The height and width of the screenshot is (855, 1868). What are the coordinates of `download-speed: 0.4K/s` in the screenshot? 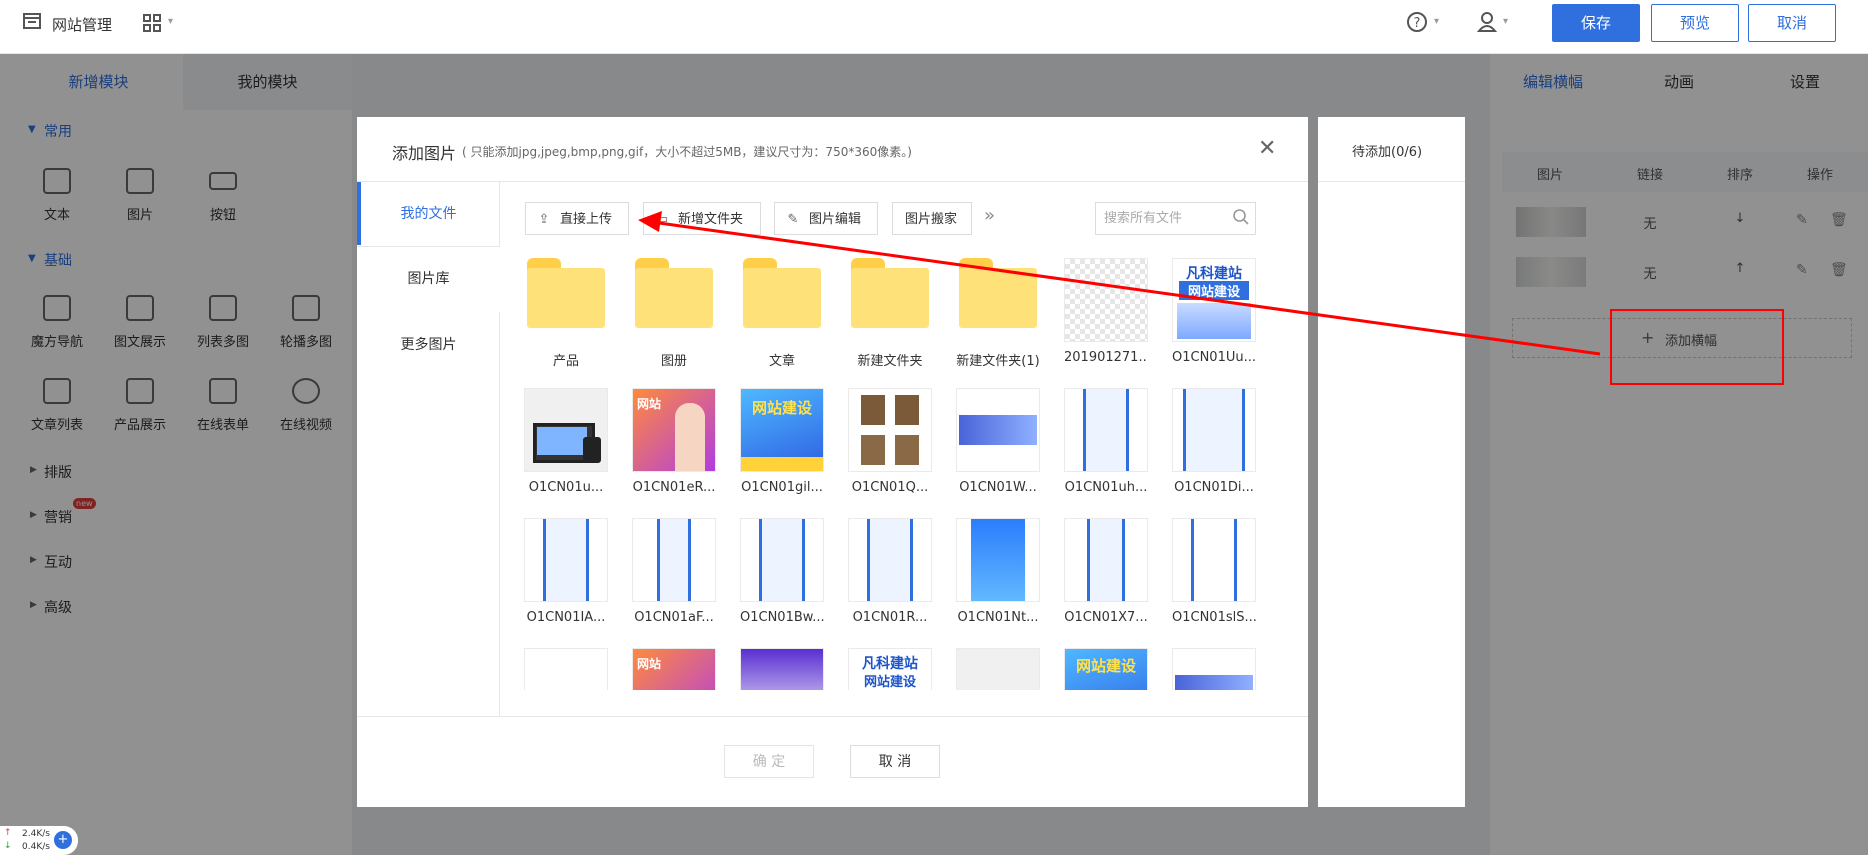 It's located at (36, 847).